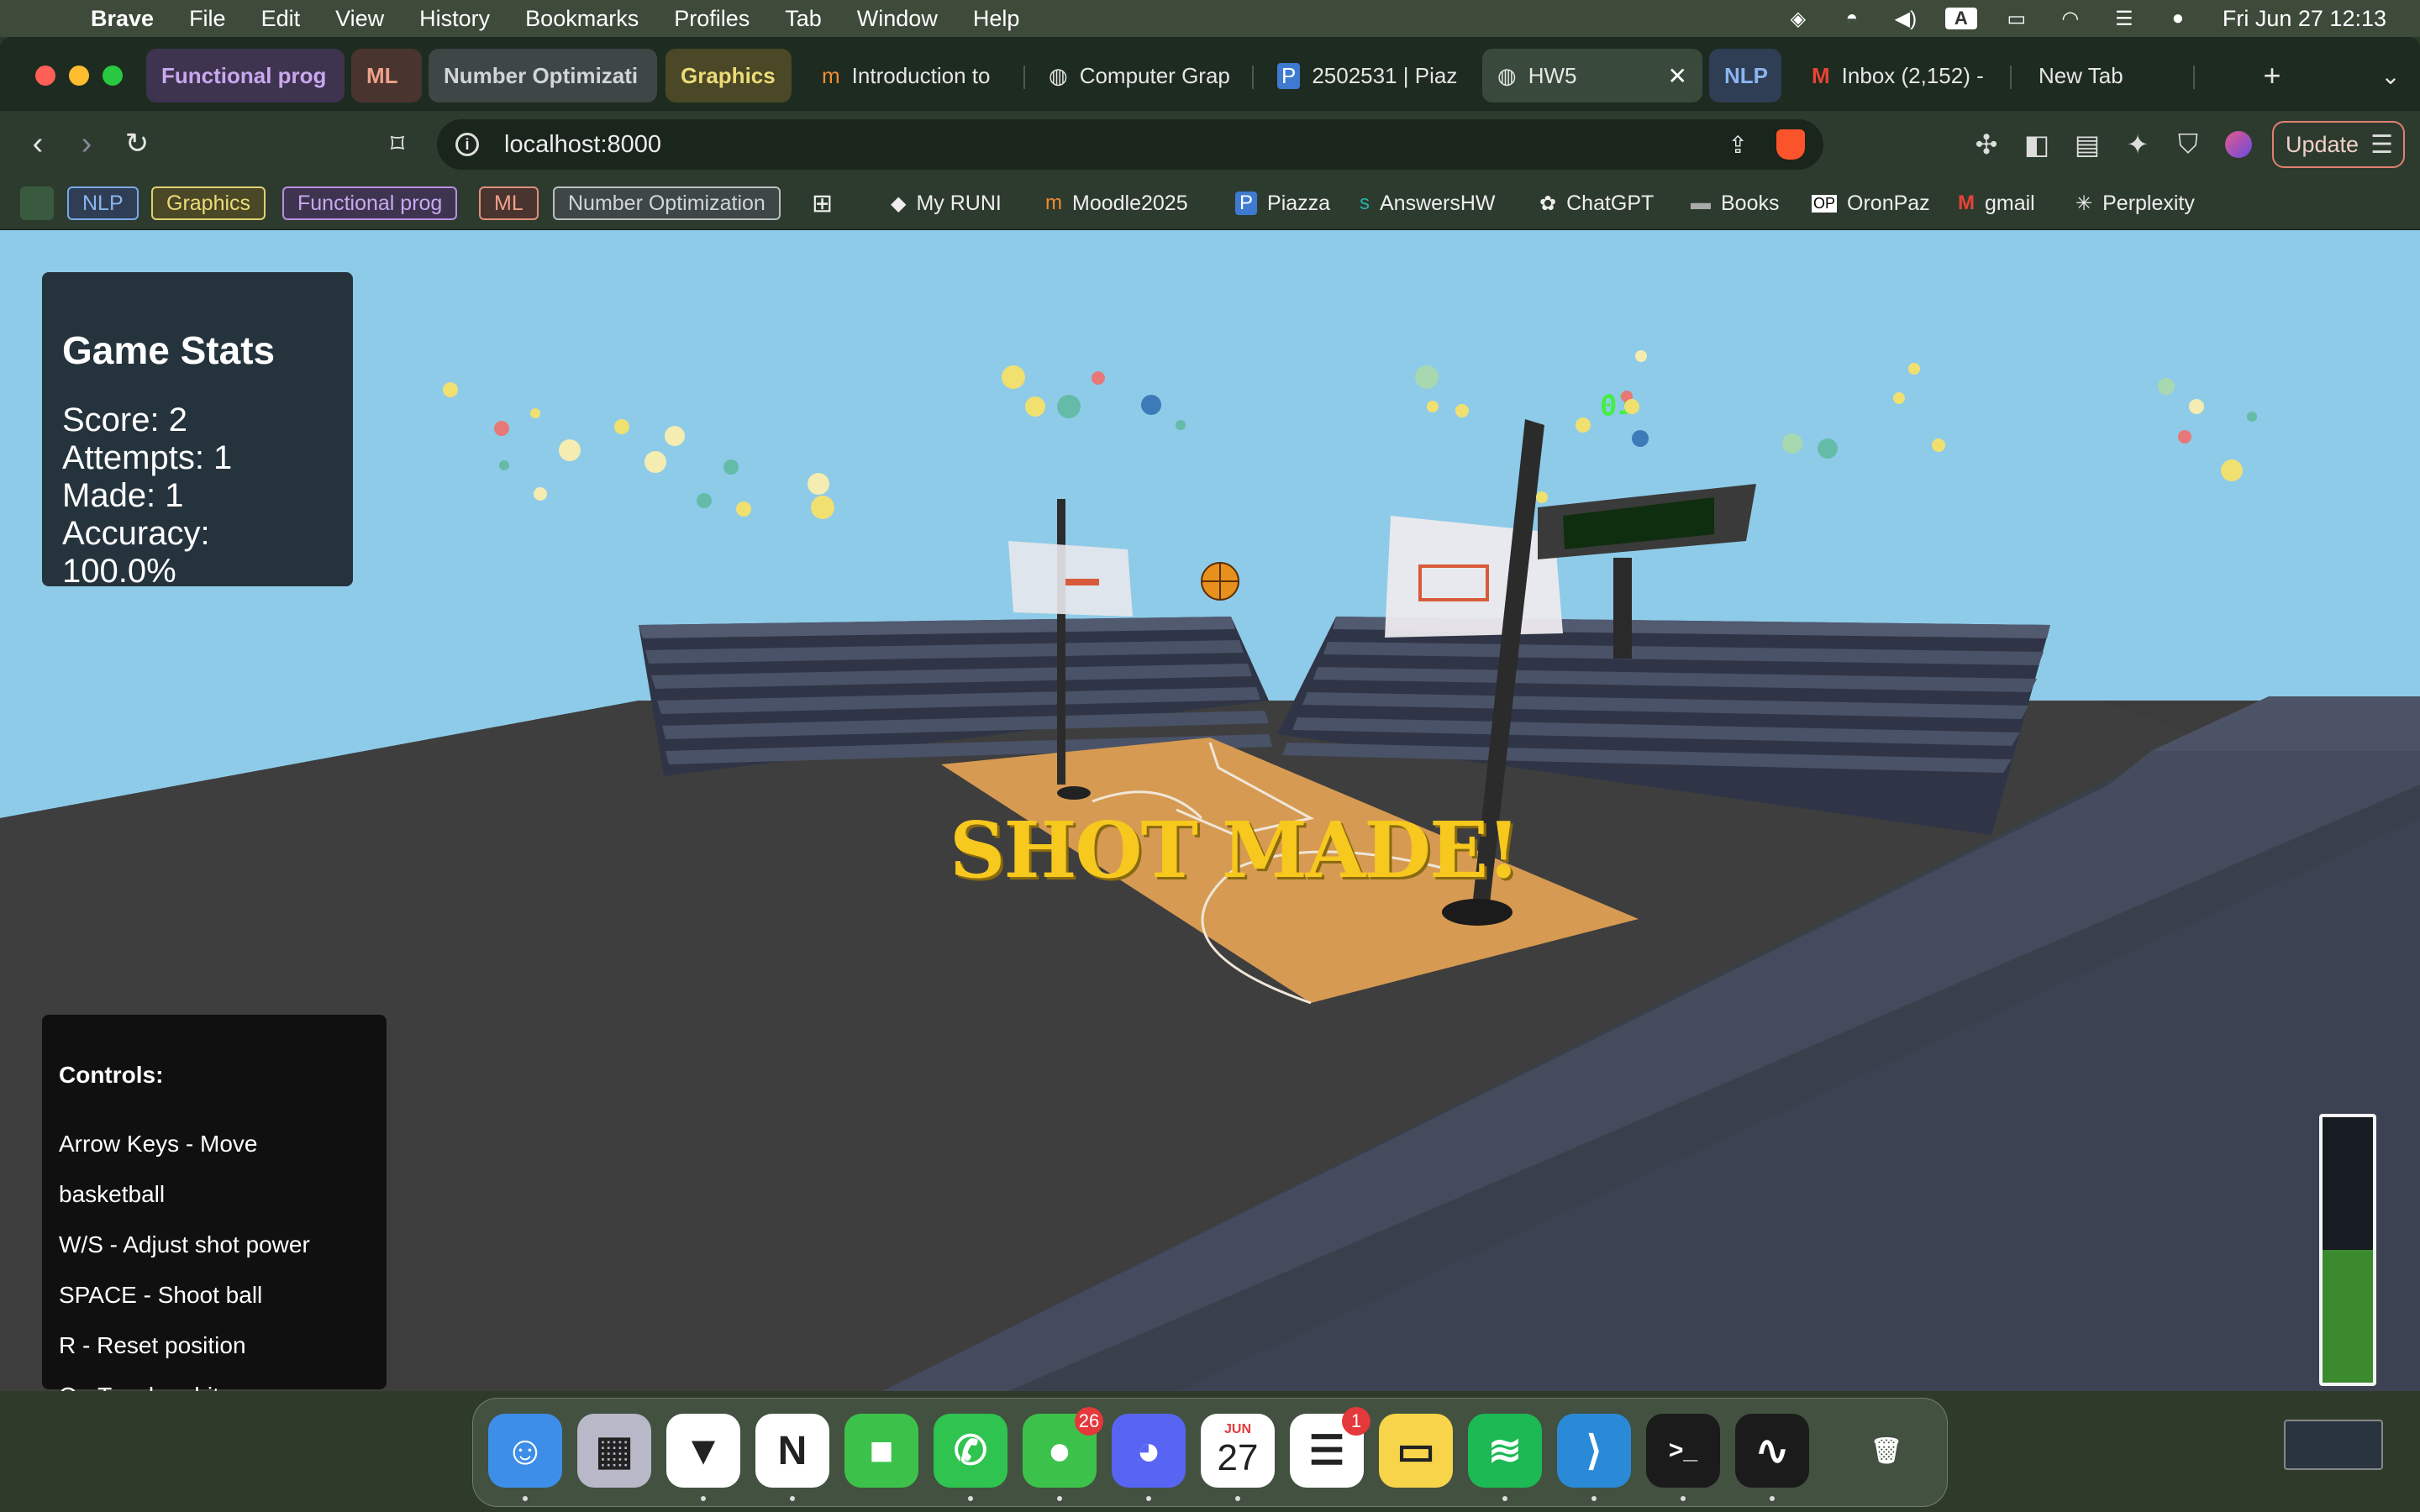  I want to click on back-button: ‹, so click(38, 144).